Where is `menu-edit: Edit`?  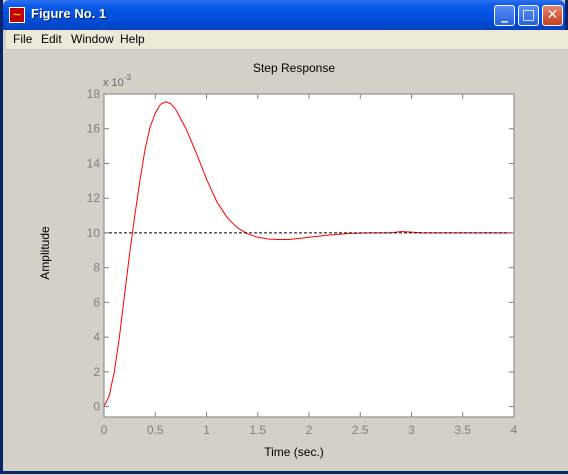
menu-edit: Edit is located at coordinates (51, 39).